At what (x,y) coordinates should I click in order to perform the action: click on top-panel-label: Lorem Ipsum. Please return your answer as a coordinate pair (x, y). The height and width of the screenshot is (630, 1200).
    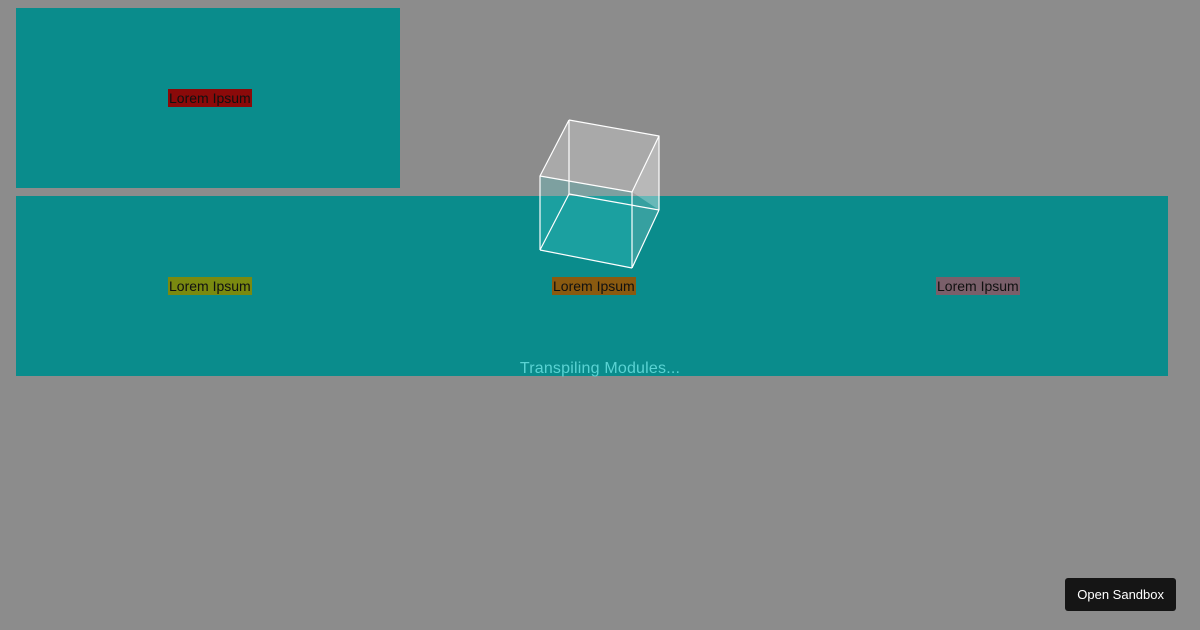
    Looking at the image, I should click on (210, 98).